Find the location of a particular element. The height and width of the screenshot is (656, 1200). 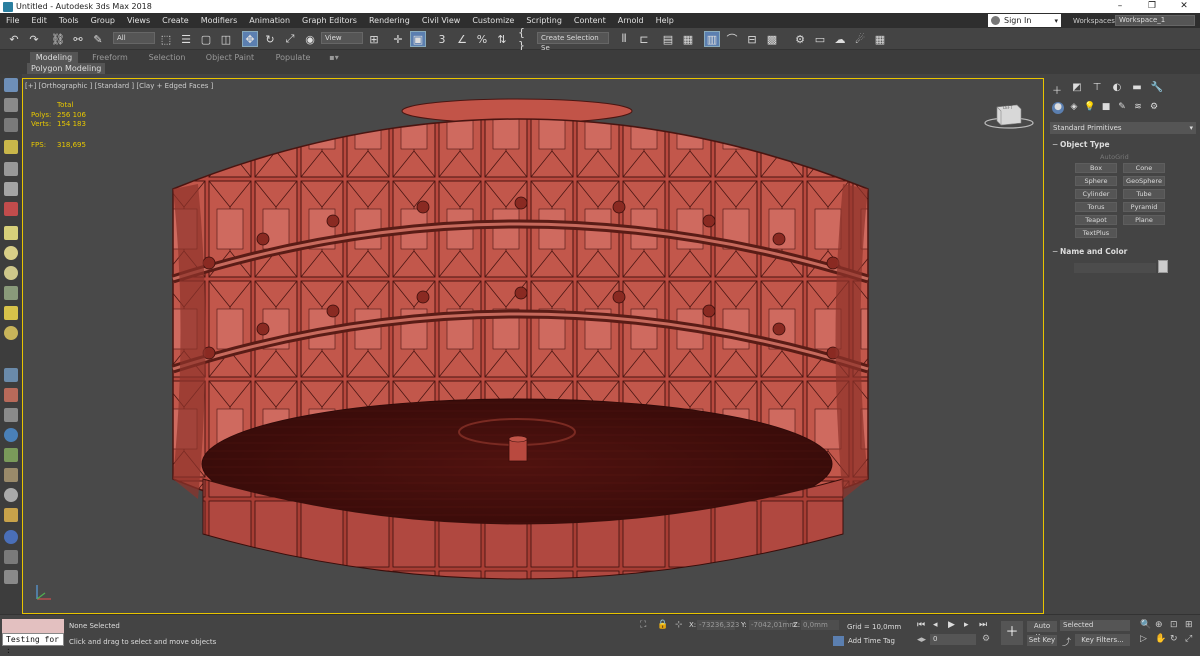

zoom-extents-icon: ⊡ is located at coordinates (1174, 625).